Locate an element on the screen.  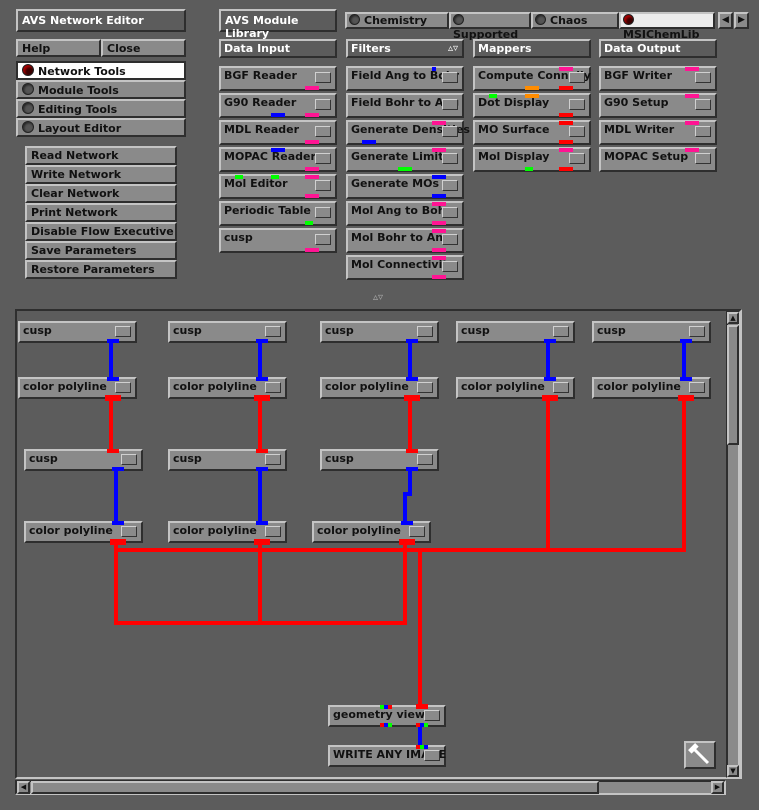
tab-chaos: Chaos is located at coordinates (575, 20).